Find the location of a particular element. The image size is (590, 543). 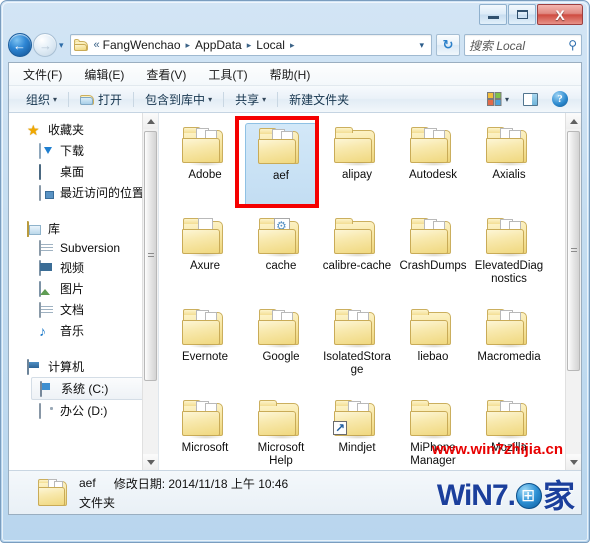

menu-tools: 工具(T) is located at coordinates (227, 74).